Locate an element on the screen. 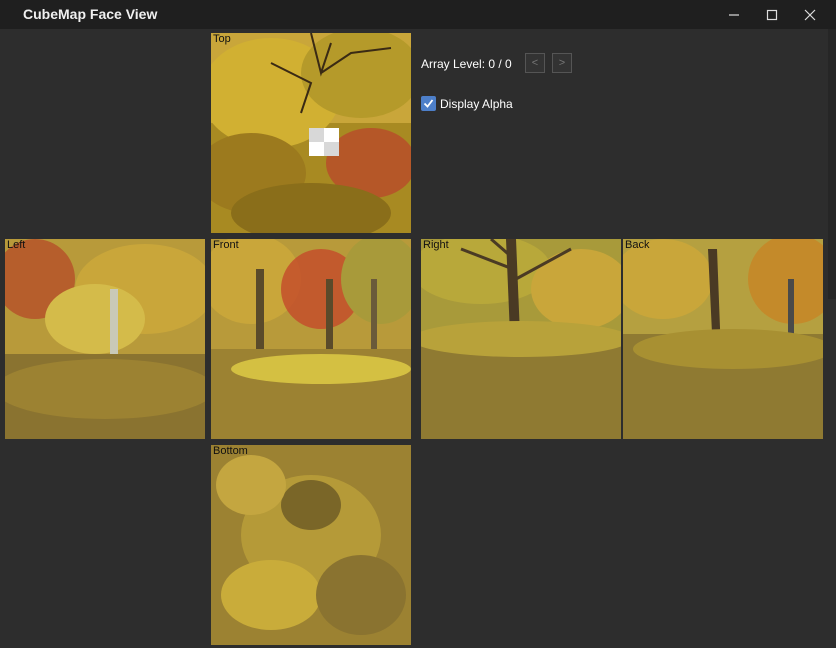  face-label-right: Right is located at coordinates (436, 245).